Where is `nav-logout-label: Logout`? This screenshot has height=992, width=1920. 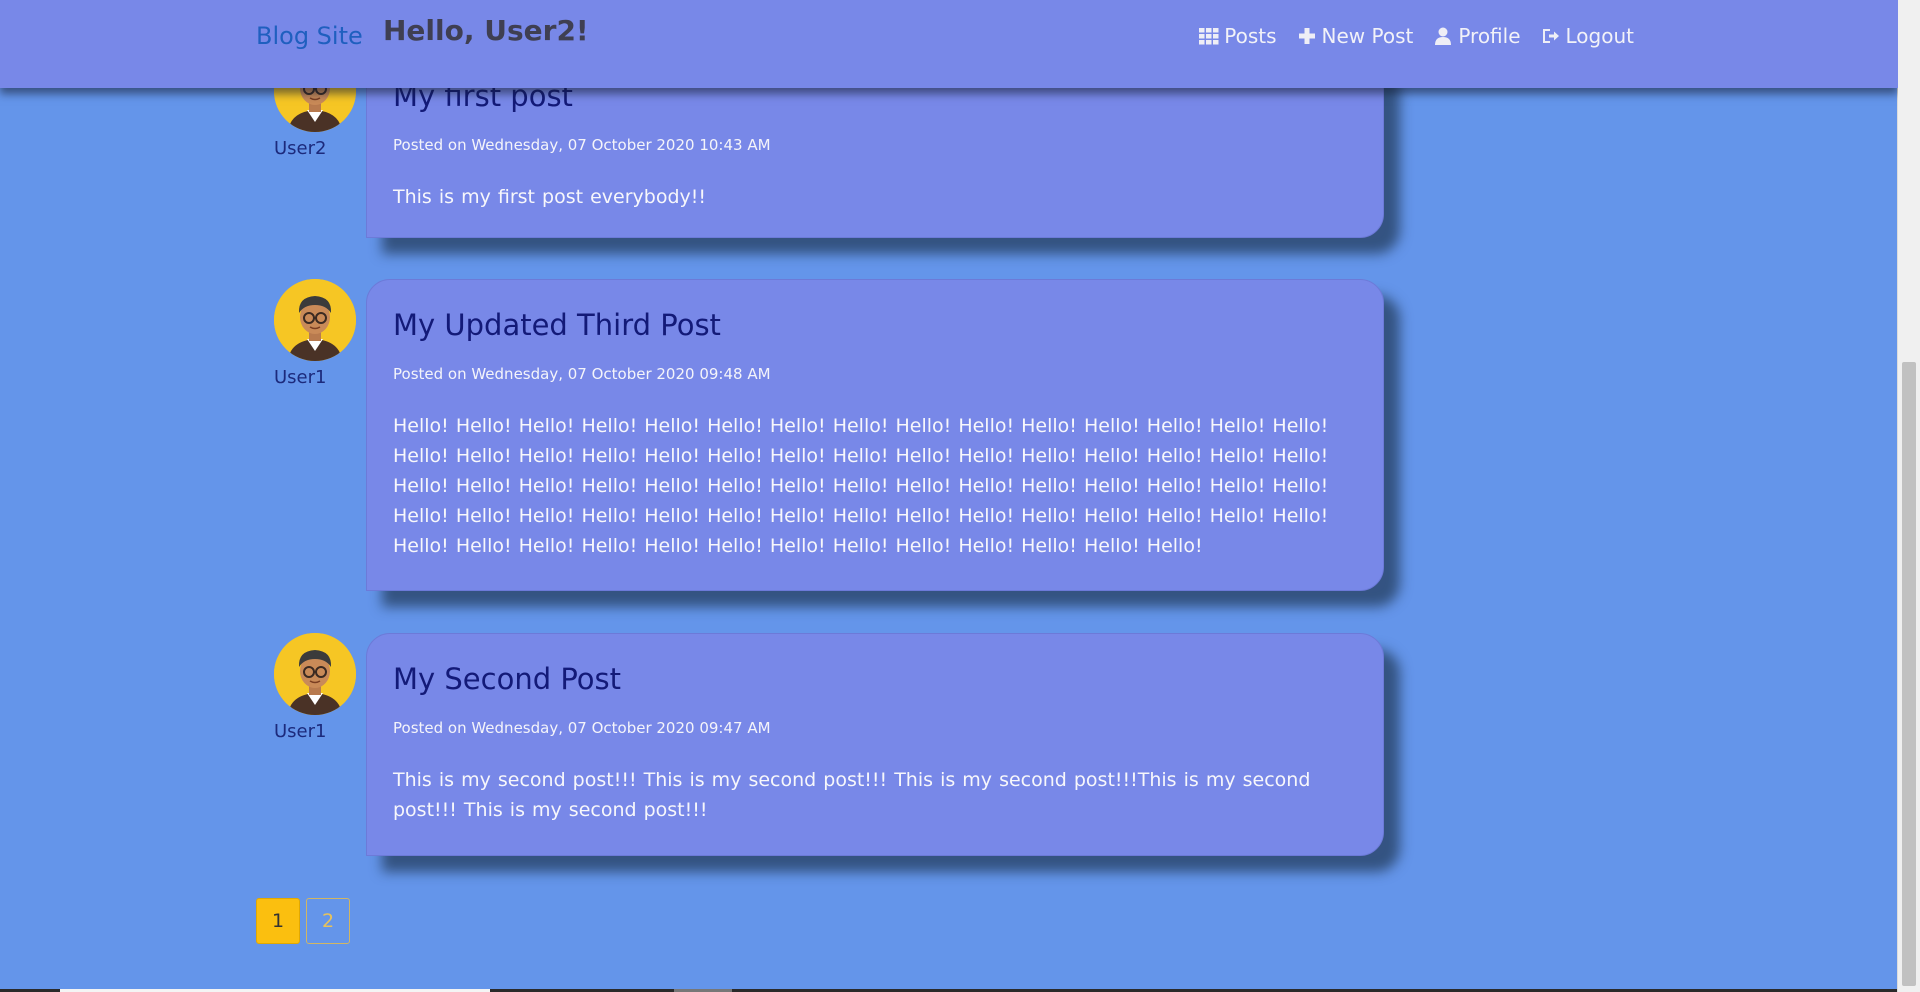
nav-logout-label: Logout is located at coordinates (1599, 36).